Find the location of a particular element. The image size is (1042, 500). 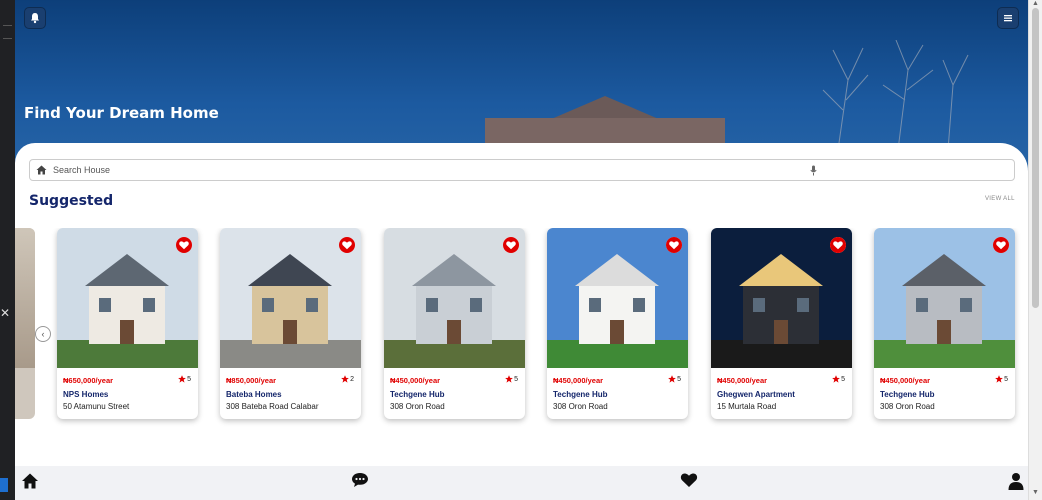

bell-icon is located at coordinates (35, 18).